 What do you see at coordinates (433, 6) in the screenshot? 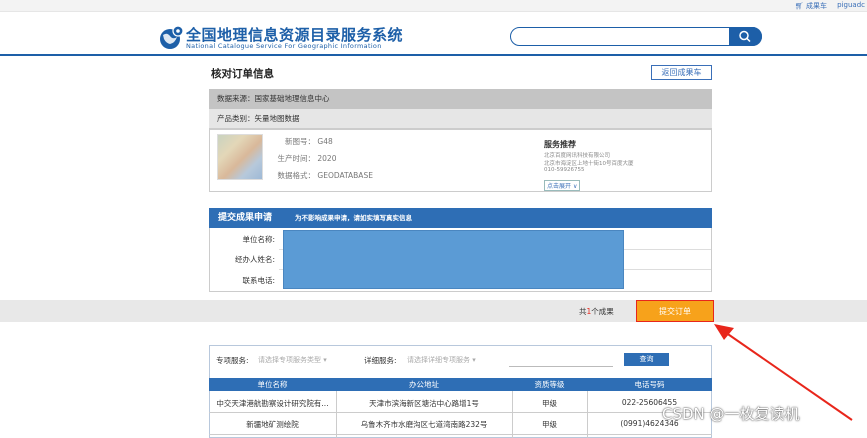
I see `top-bar: 🛒︎ 成果车 piguadc` at bounding box center [433, 6].